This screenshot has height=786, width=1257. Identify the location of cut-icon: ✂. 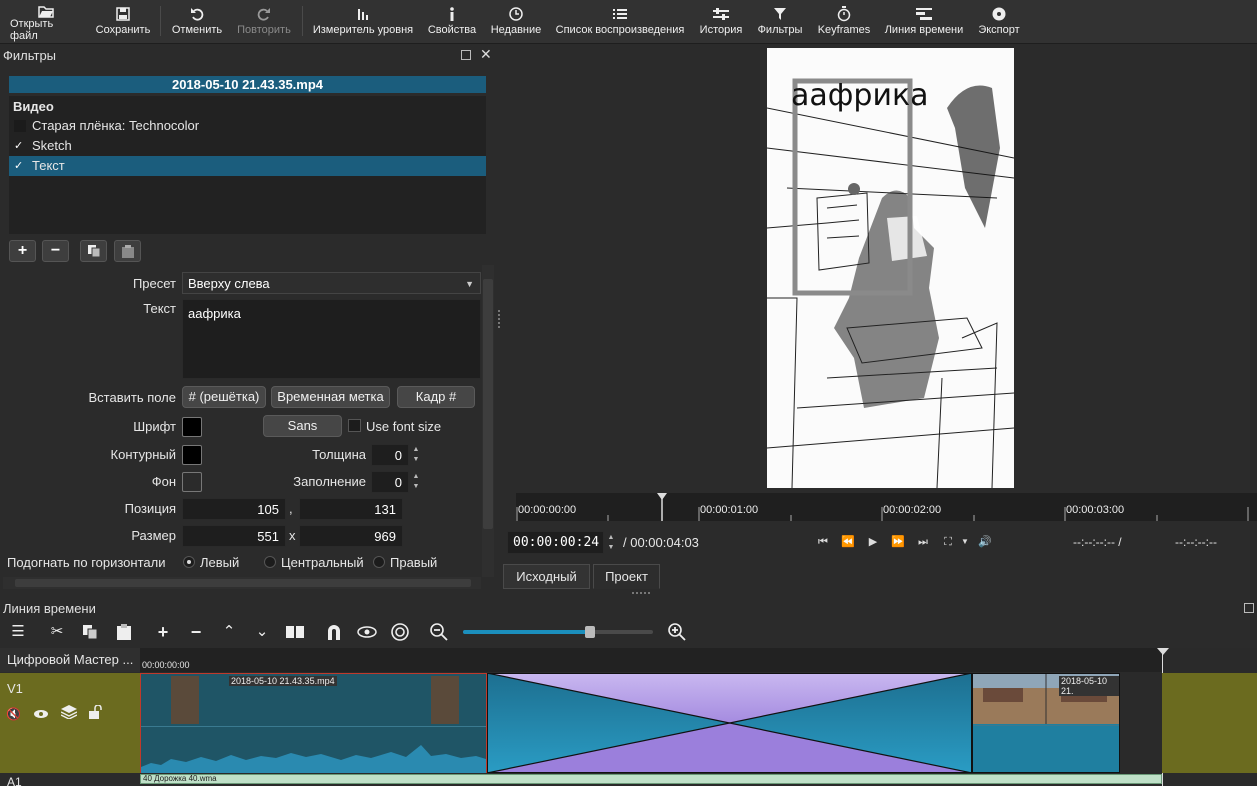
(57, 632).